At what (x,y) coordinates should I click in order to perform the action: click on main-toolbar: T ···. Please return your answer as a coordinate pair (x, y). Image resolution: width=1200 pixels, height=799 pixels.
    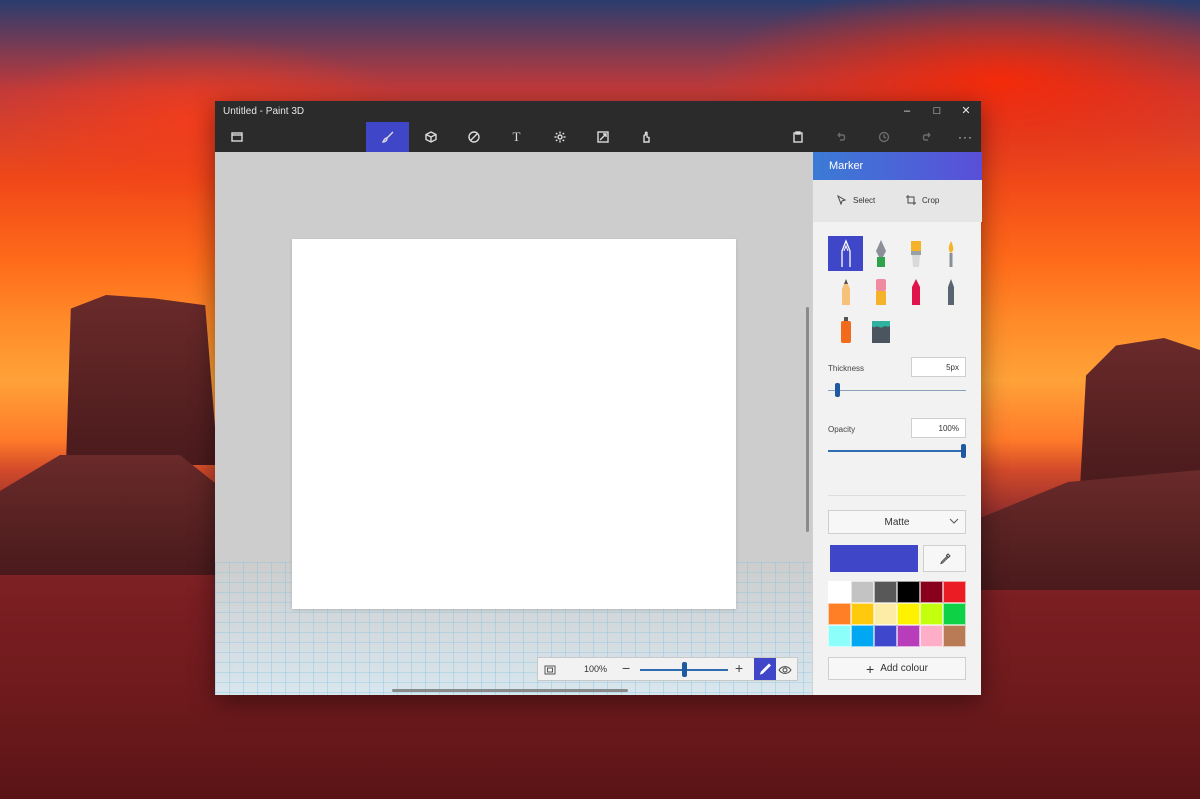
    Looking at the image, I should click on (598, 137).